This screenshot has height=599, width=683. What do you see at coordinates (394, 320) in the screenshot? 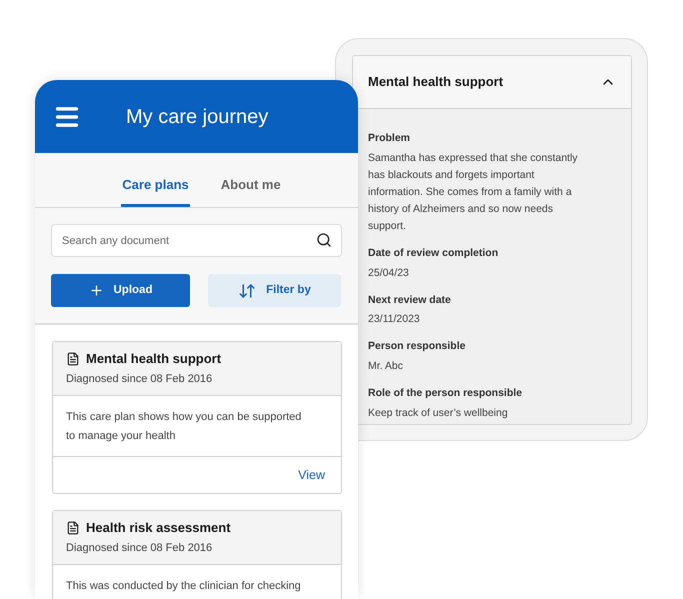
I see `field-value: 23/11/2023` at bounding box center [394, 320].